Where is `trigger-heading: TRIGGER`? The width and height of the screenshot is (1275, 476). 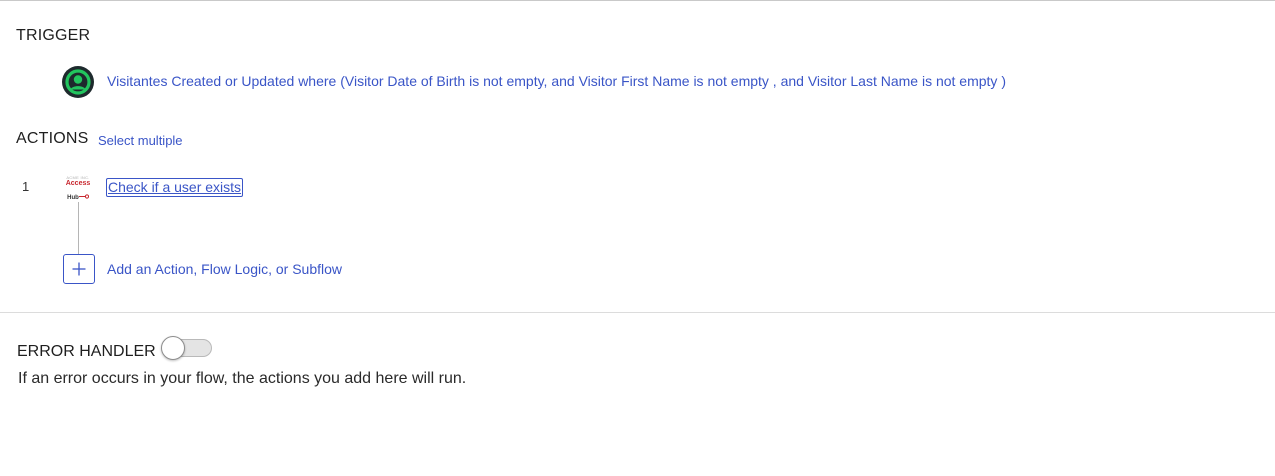 trigger-heading: TRIGGER is located at coordinates (53, 35).